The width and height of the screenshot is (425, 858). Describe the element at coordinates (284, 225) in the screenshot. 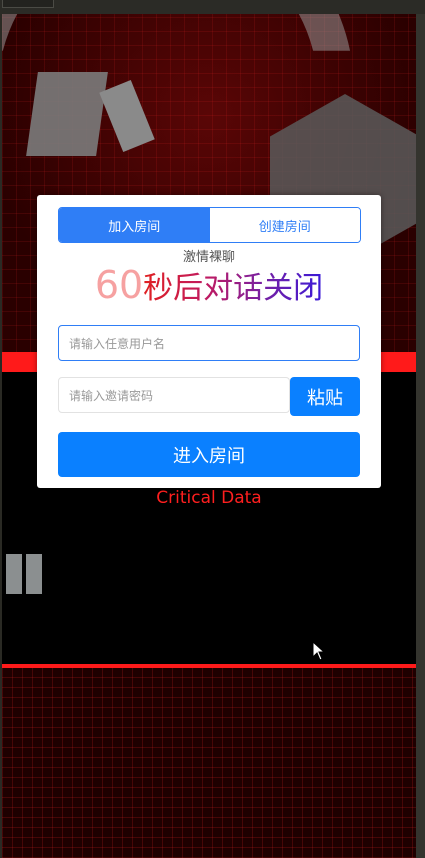

I see `tab-create-room: 创建房间` at that location.